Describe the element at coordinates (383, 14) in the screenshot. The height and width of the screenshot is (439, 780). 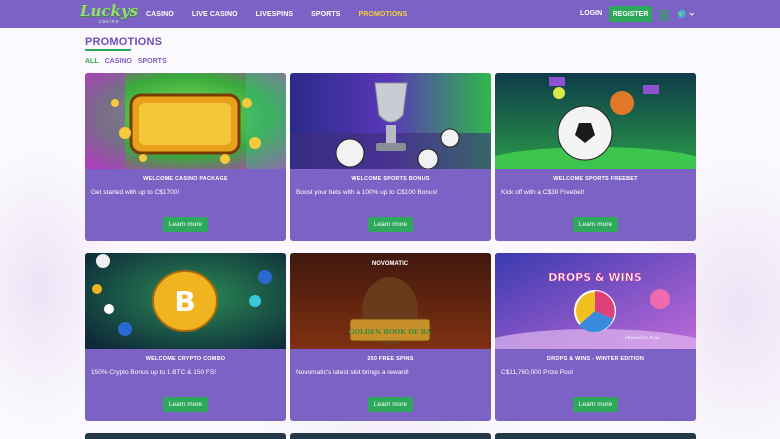
I see `nav-promotions: PROMOTIONS` at that location.